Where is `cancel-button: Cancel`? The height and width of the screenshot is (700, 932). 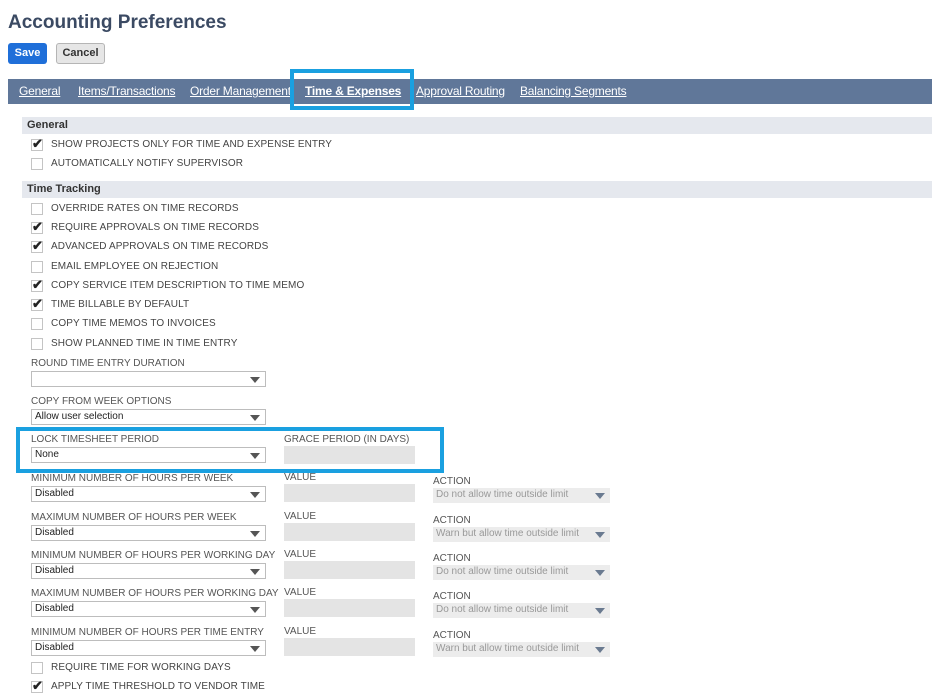 cancel-button: Cancel is located at coordinates (80, 53).